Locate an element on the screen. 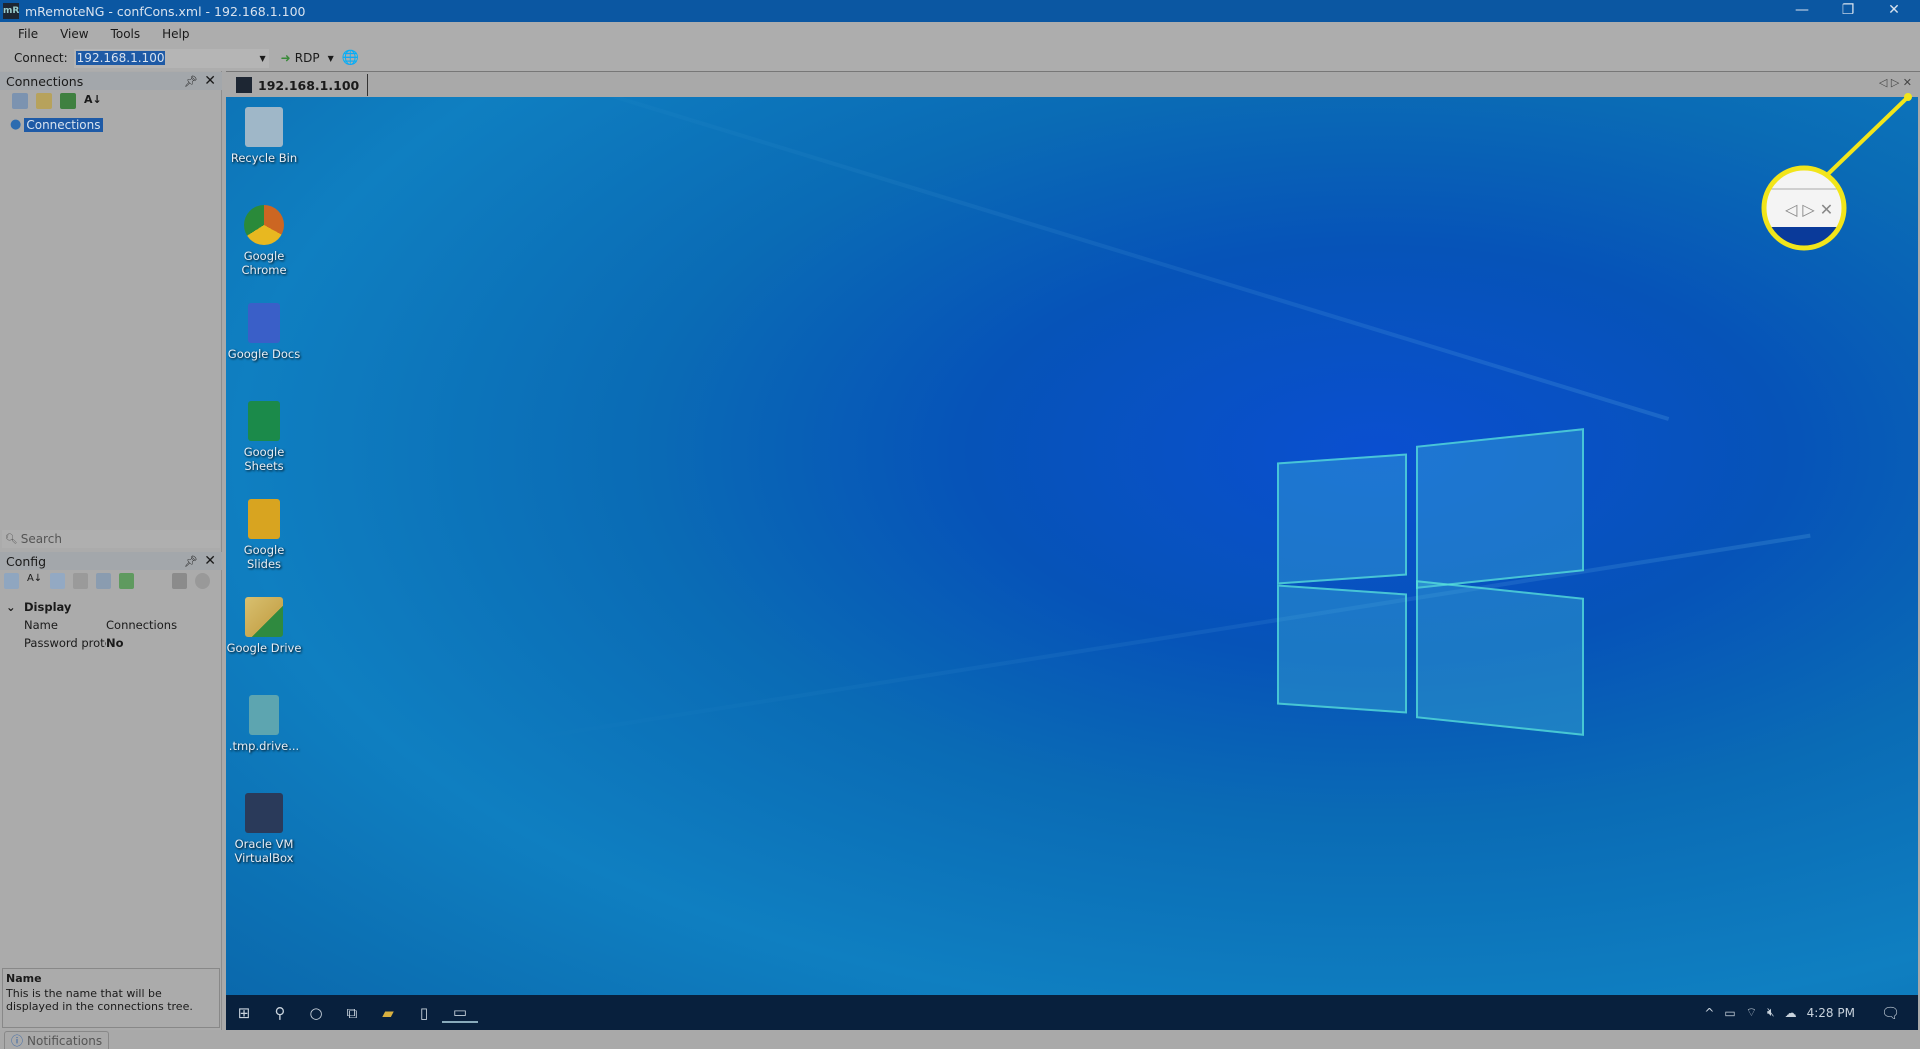  tree-item-connections: ● Connections is located at coordinates (56, 124).